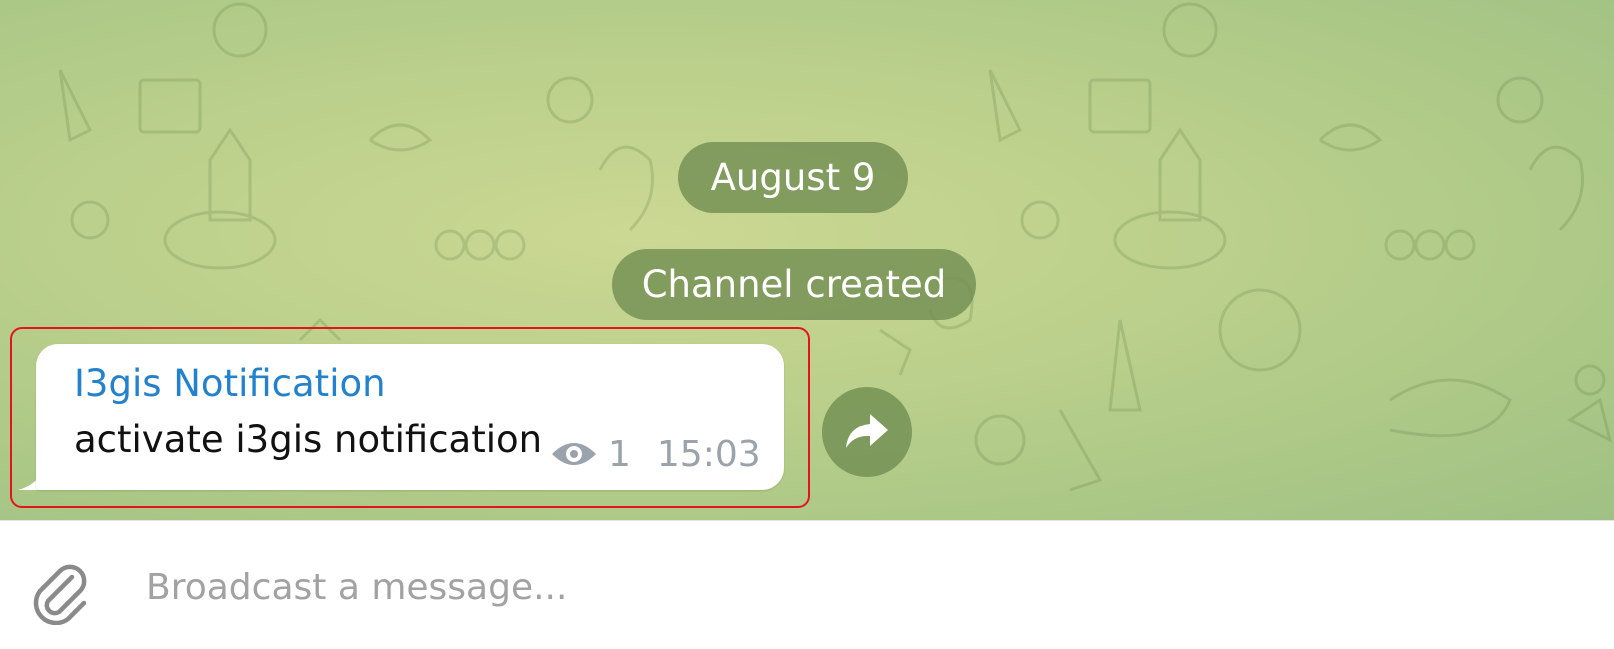 The image size is (1614, 649). What do you see at coordinates (794, 284) in the screenshot?
I see `service-message-channel-created: Channel created` at bounding box center [794, 284].